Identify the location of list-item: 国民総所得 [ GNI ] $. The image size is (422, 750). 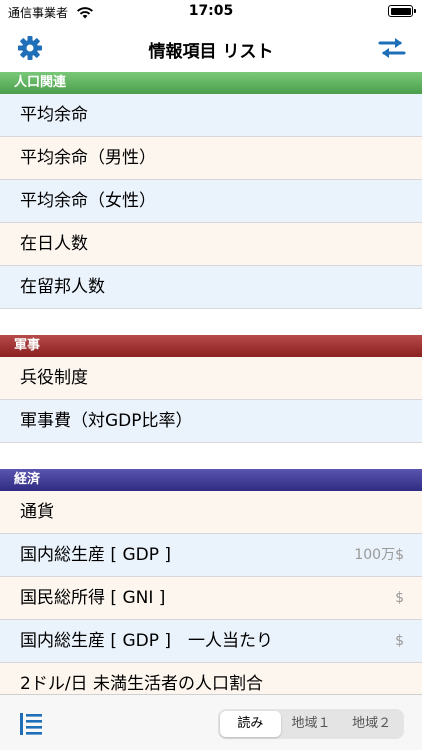
(211, 598).